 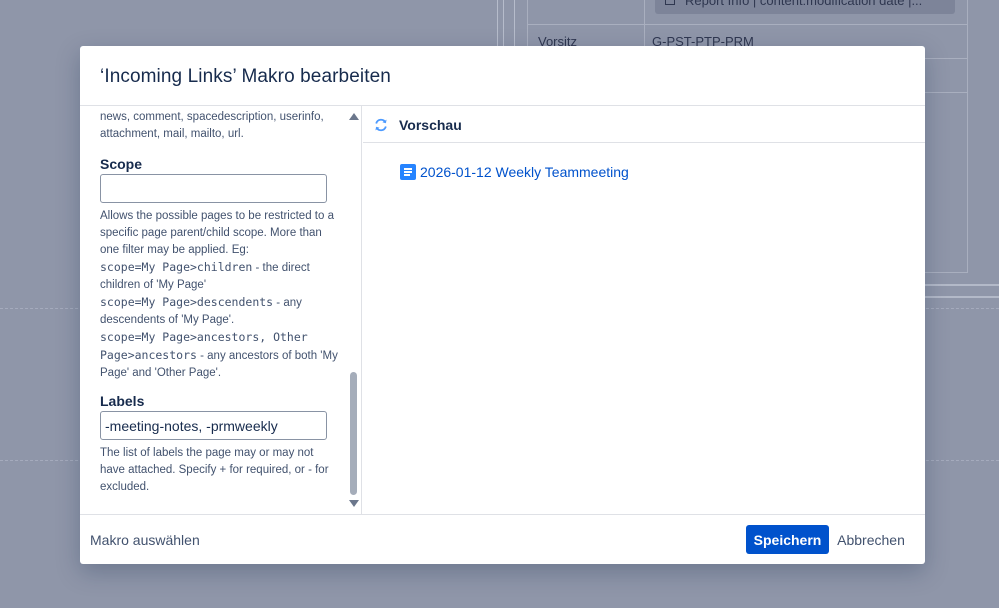 I want to click on scope-example-code: scope=My Page>children, so click(x=176, y=267).